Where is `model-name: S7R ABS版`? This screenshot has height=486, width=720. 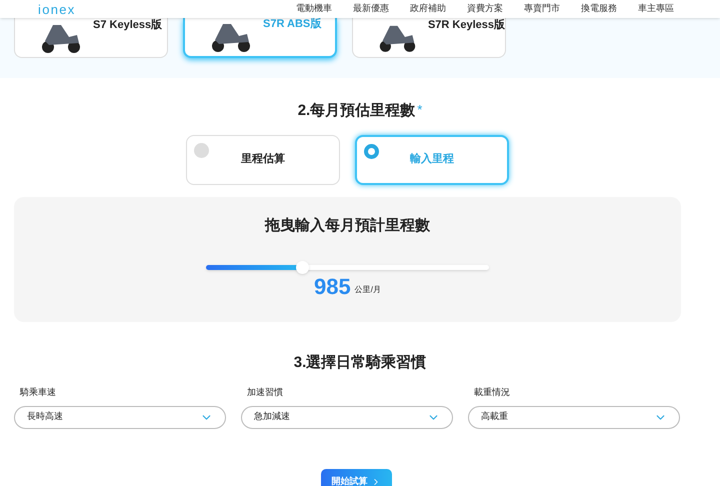 model-name: S7R ABS版 is located at coordinates (292, 24).